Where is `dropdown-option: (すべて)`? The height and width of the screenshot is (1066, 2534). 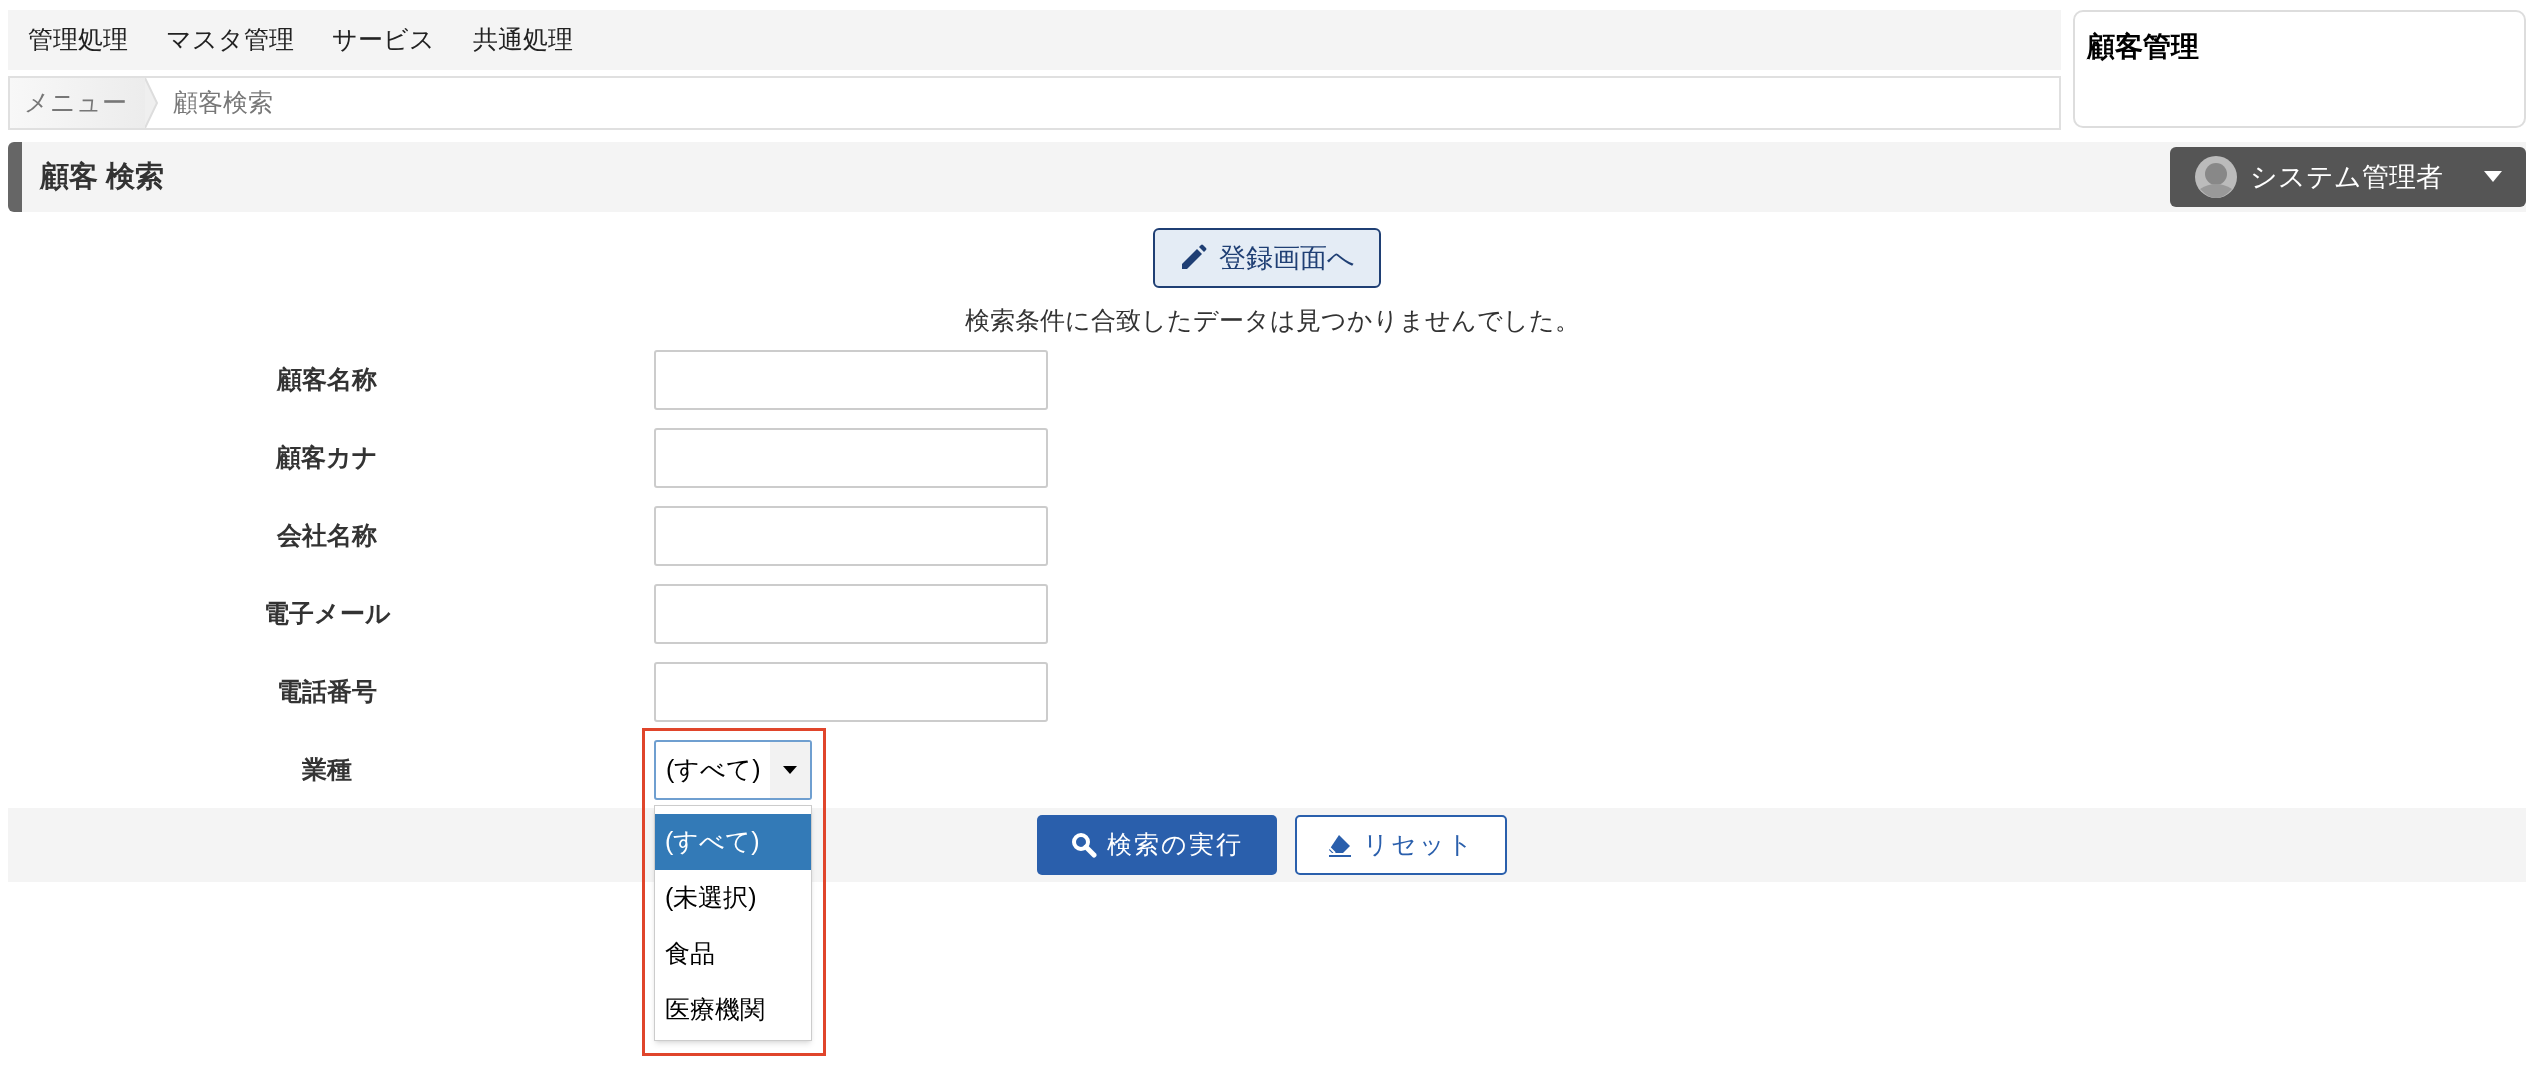 dropdown-option: (すべて) is located at coordinates (733, 841).